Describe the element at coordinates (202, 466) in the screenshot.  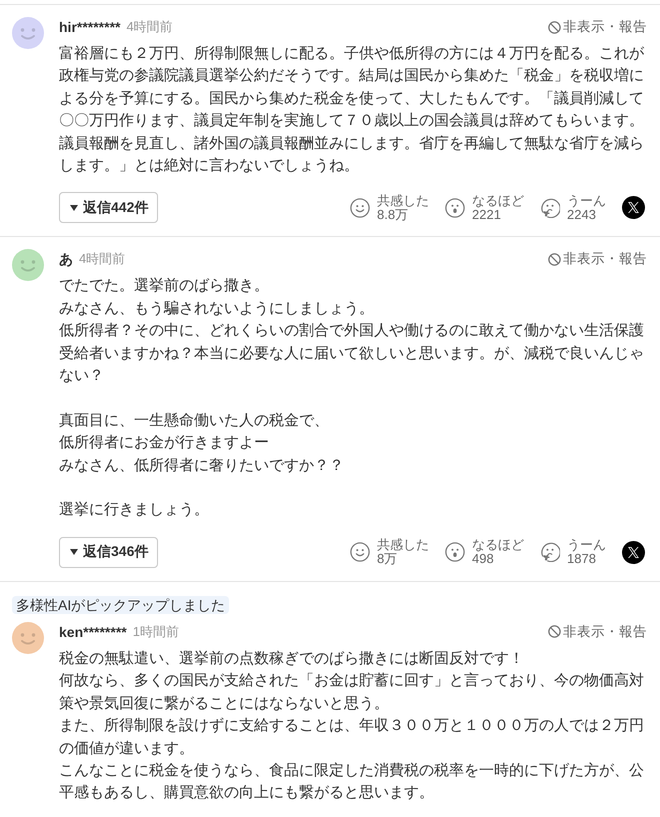
I see `comment-text: みなさん、低所得者に奢りたいですか？？` at that location.